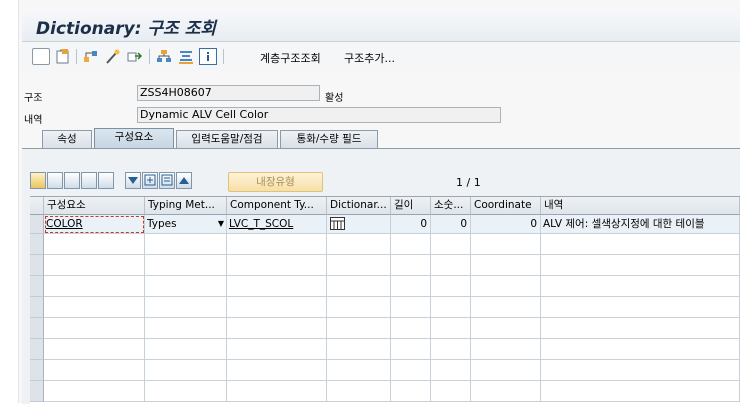 The width and height of the screenshot is (740, 404). What do you see at coordinates (150, 180) in the screenshot?
I see `expand-icon` at bounding box center [150, 180].